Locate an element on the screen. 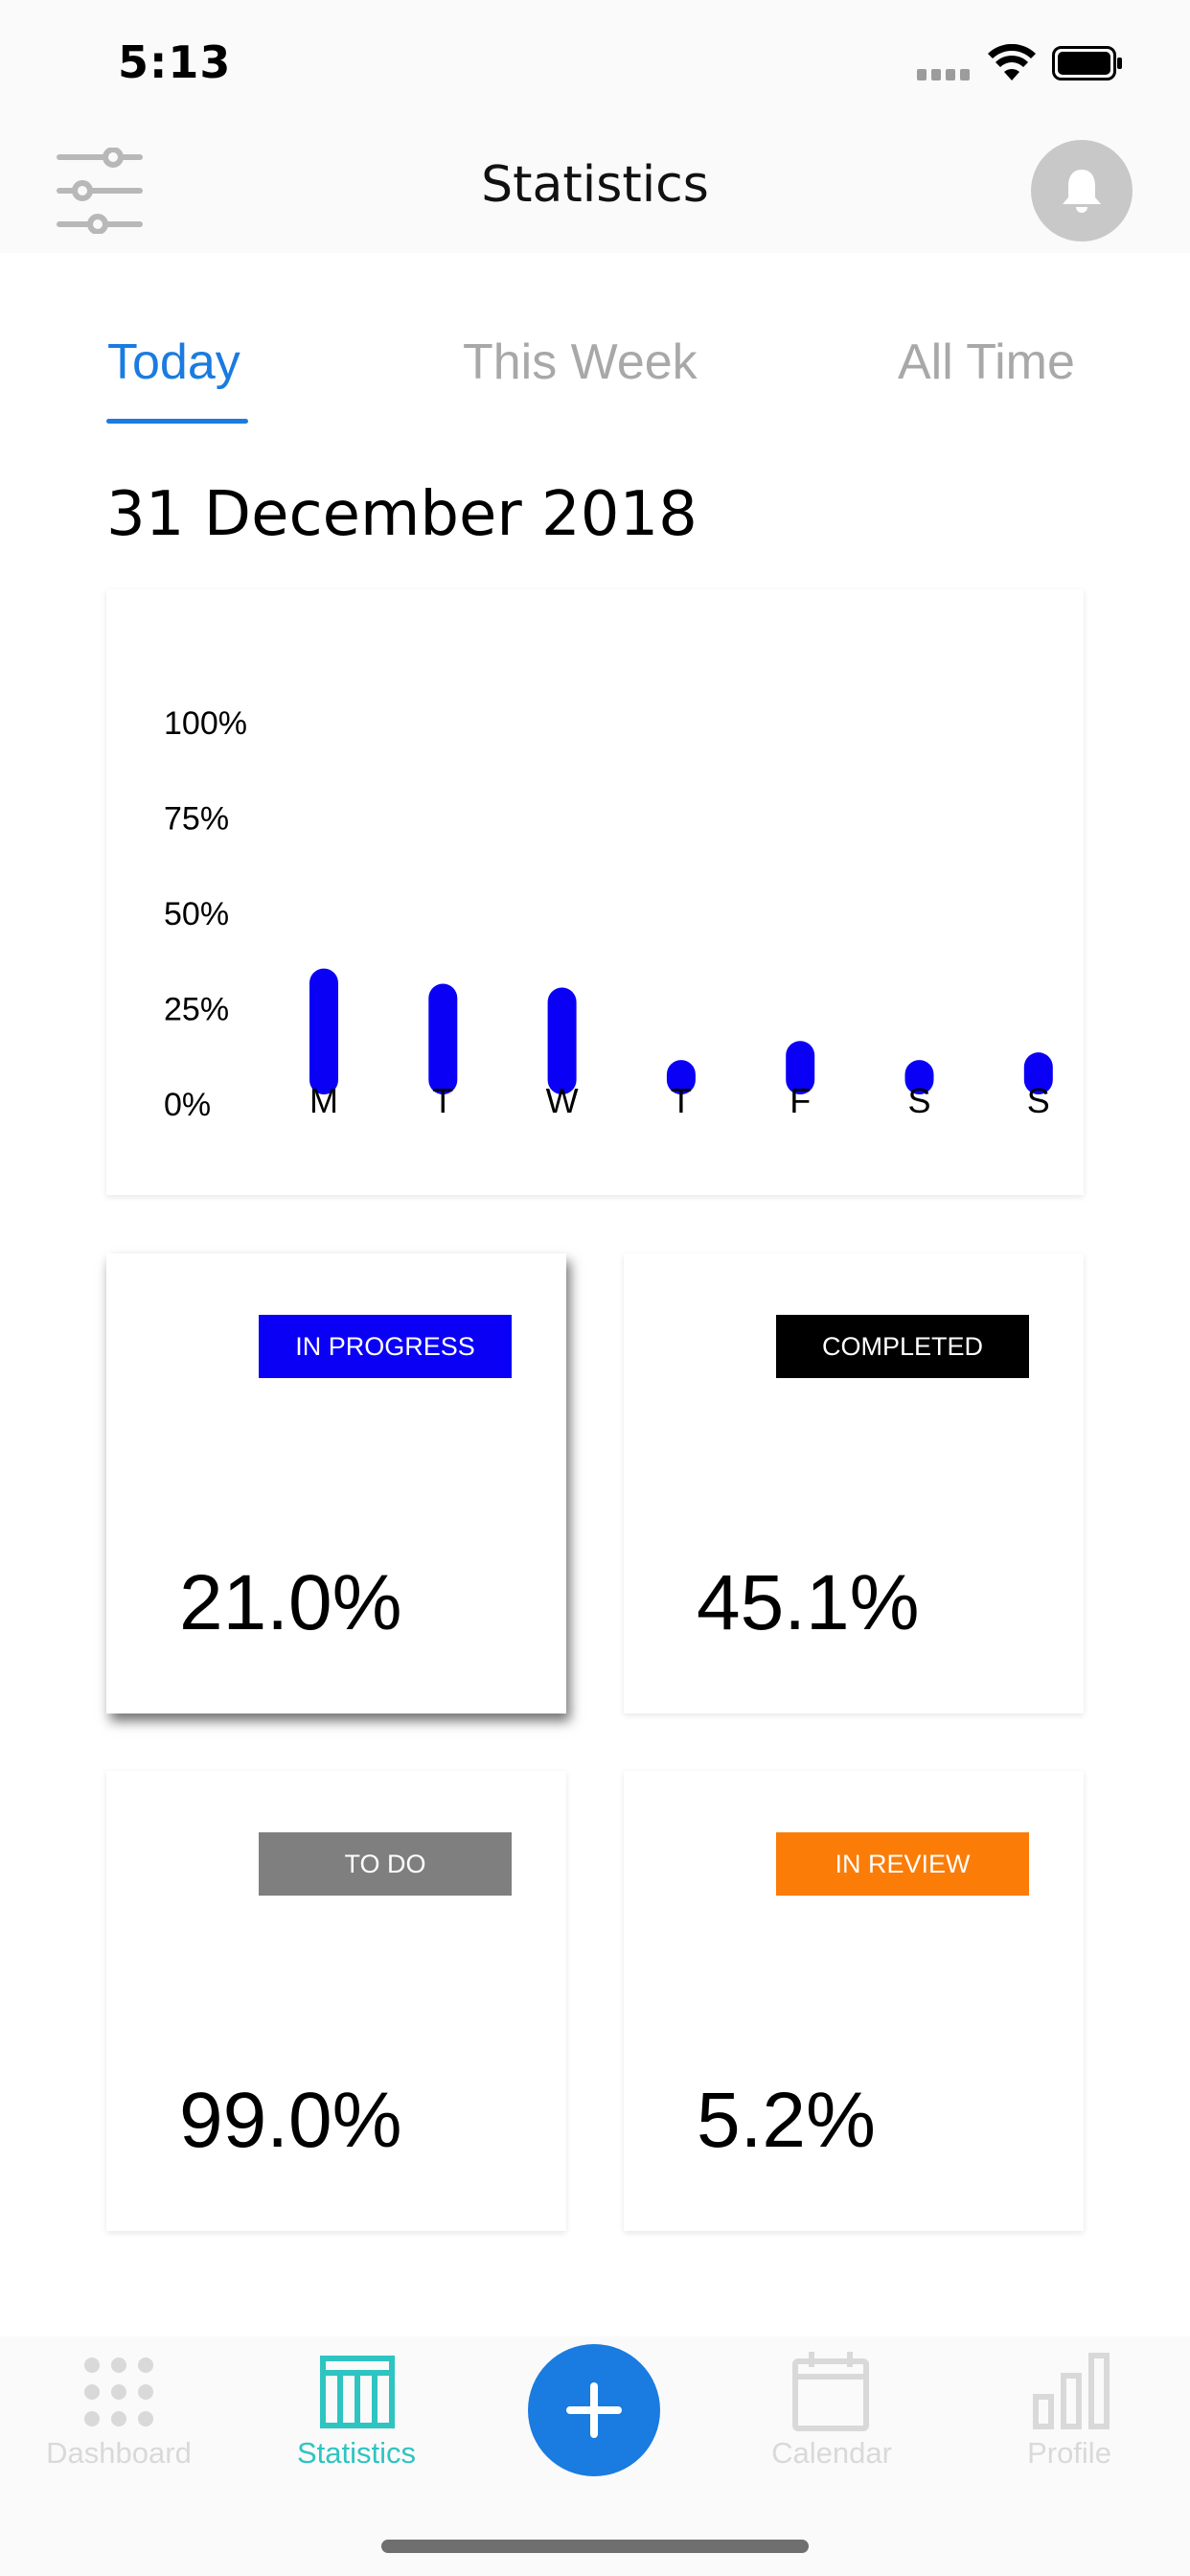  stat-card-in-progress: IN PROGRESS 21.0% is located at coordinates (336, 1484).